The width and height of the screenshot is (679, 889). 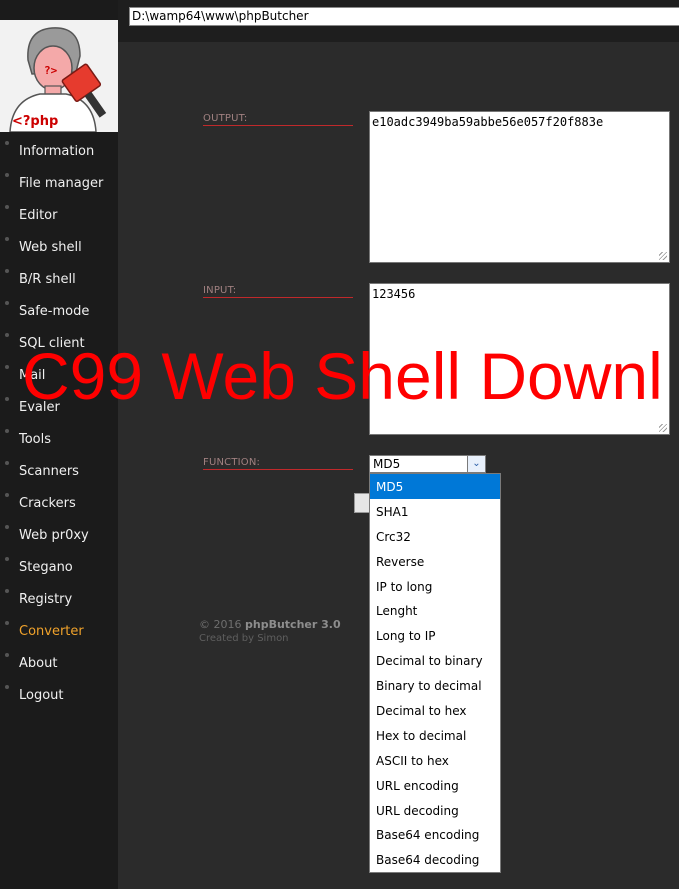 I want to click on face-text: ?>, so click(x=51, y=70).